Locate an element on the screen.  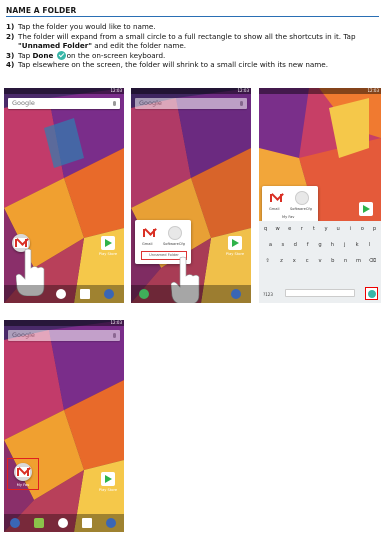
key-n: n is located at coordinates (345, 261).